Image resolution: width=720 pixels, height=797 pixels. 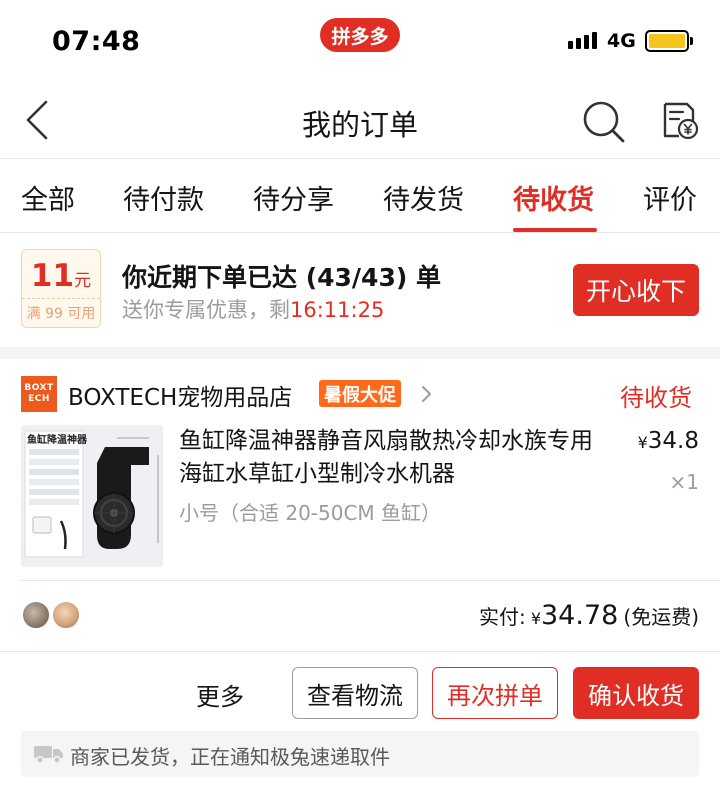 What do you see at coordinates (360, 393) in the screenshot?
I see `store-promo-badge: 暑假大促` at bounding box center [360, 393].